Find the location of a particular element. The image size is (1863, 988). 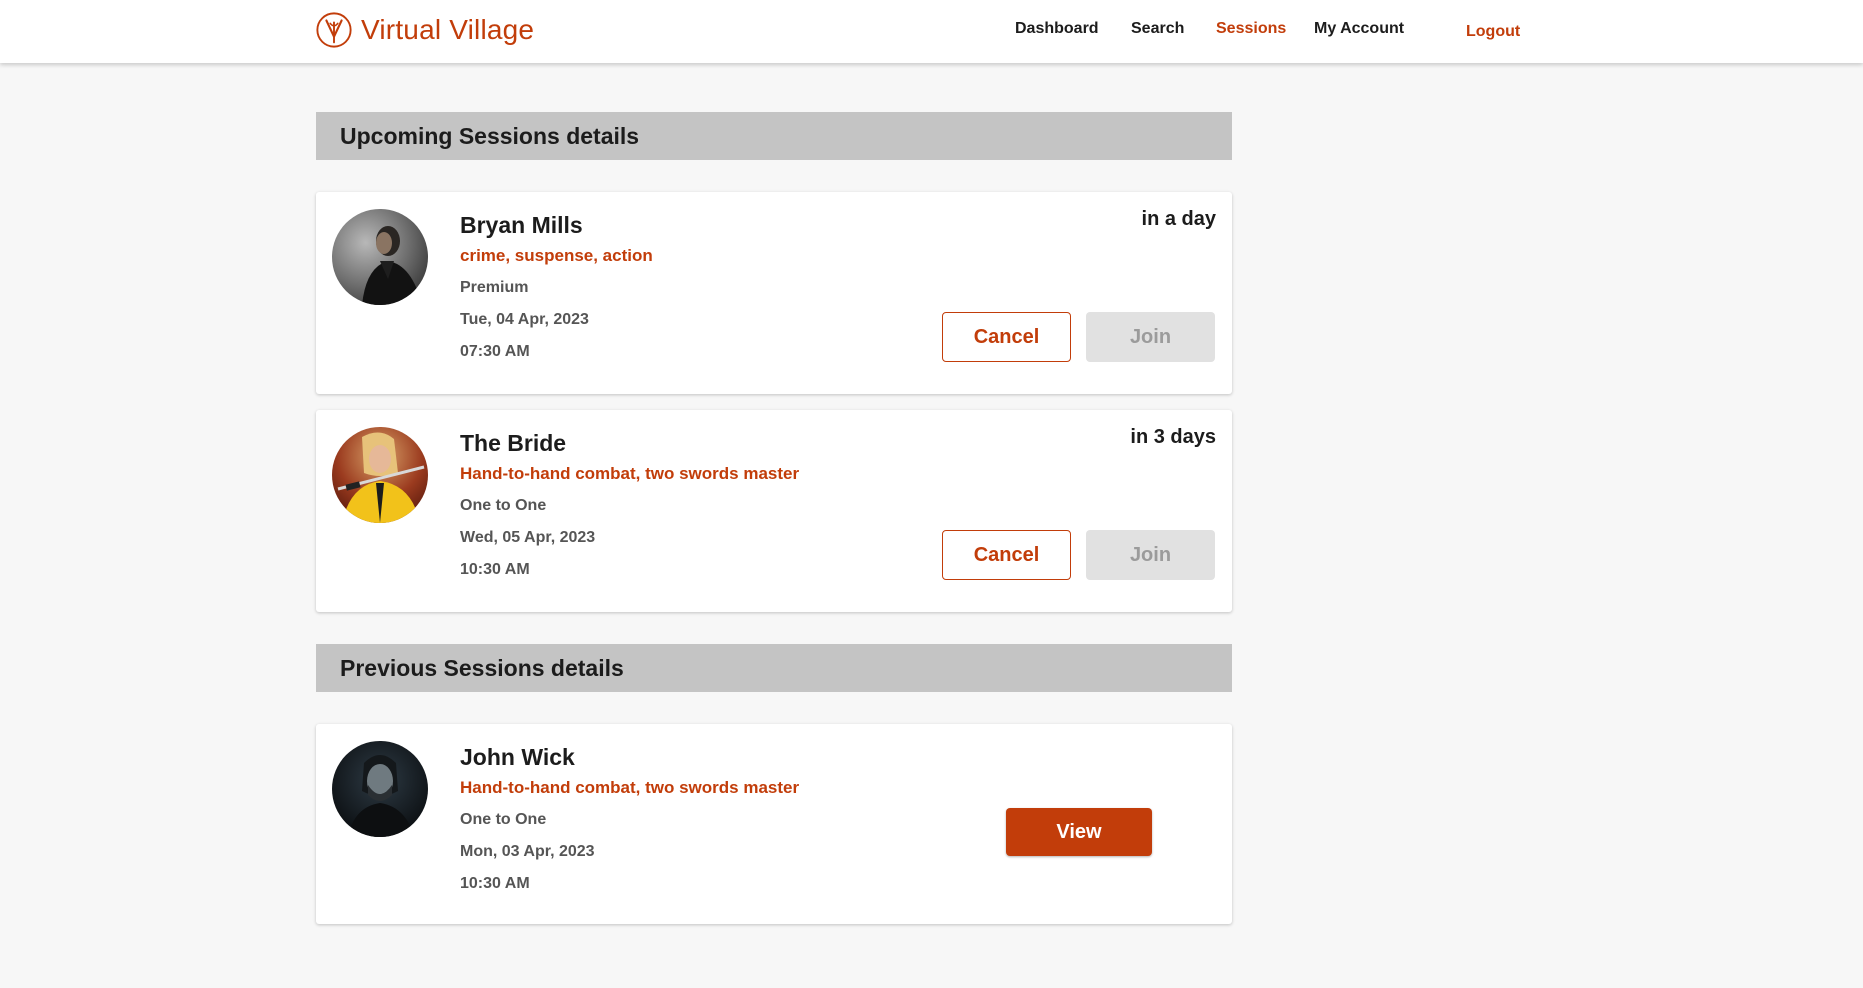

session-type: Premium is located at coordinates (494, 287).